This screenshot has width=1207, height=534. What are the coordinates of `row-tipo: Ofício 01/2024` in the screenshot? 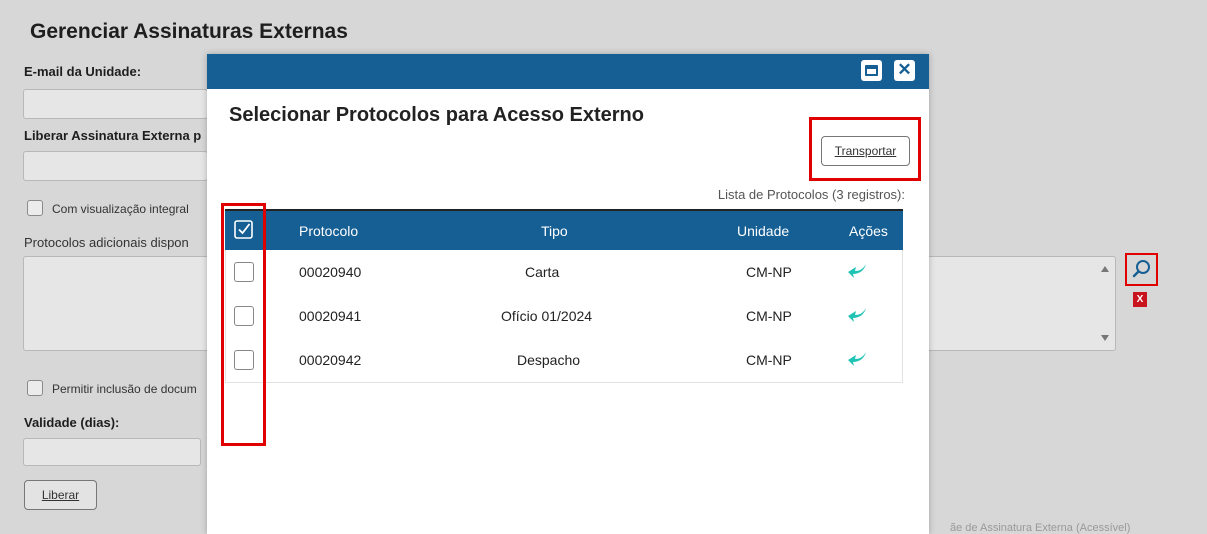 It's located at (547, 316).